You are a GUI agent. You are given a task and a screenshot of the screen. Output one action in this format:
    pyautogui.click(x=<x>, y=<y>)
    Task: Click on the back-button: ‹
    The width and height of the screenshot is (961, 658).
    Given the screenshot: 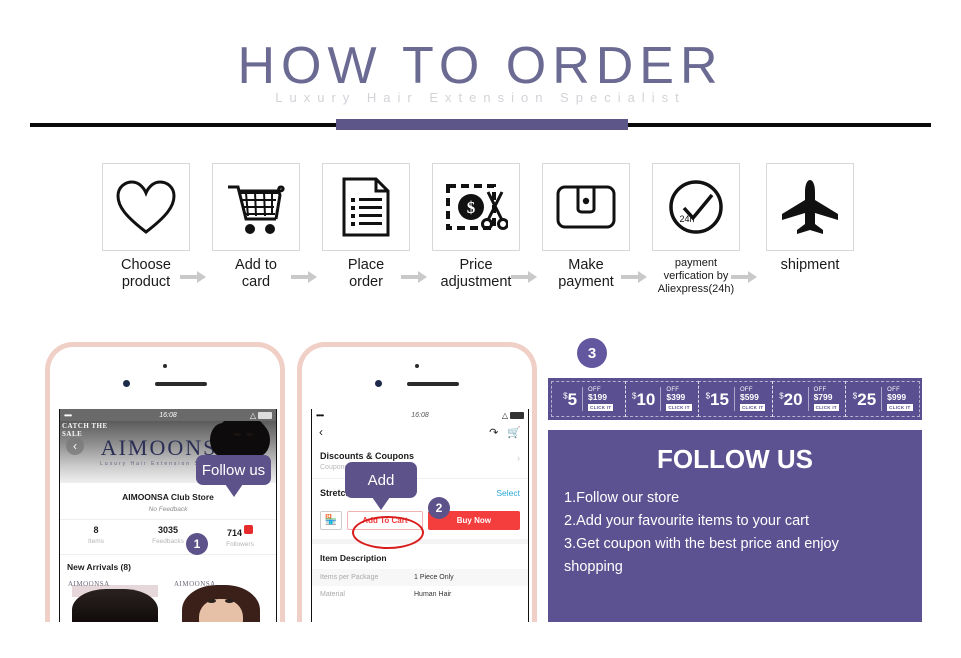 What is the action you would take?
    pyautogui.click(x=321, y=432)
    